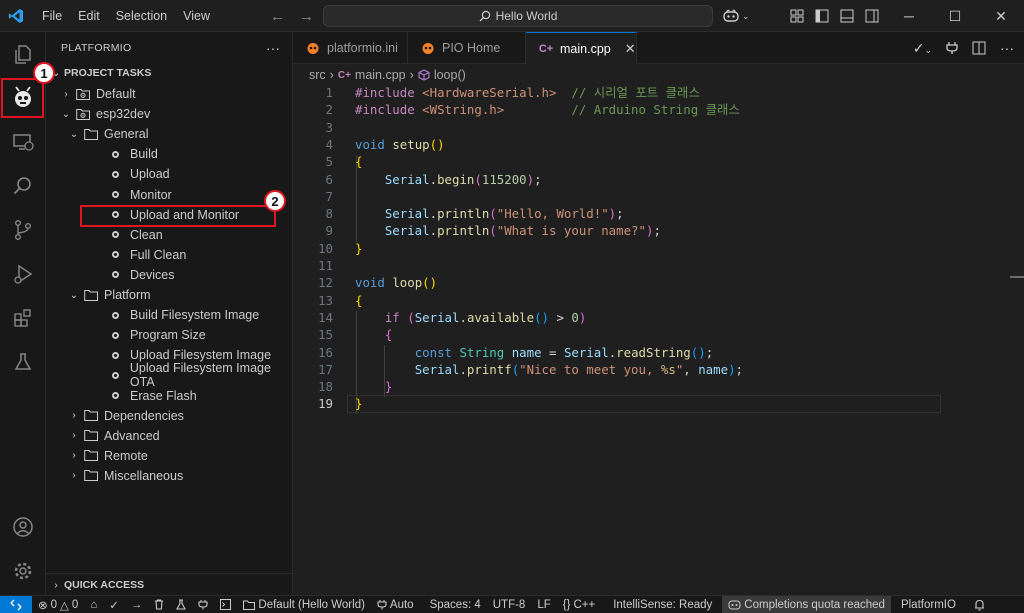 The height and width of the screenshot is (613, 1024). I want to click on pio-test-flask-icon, so click(181, 604).